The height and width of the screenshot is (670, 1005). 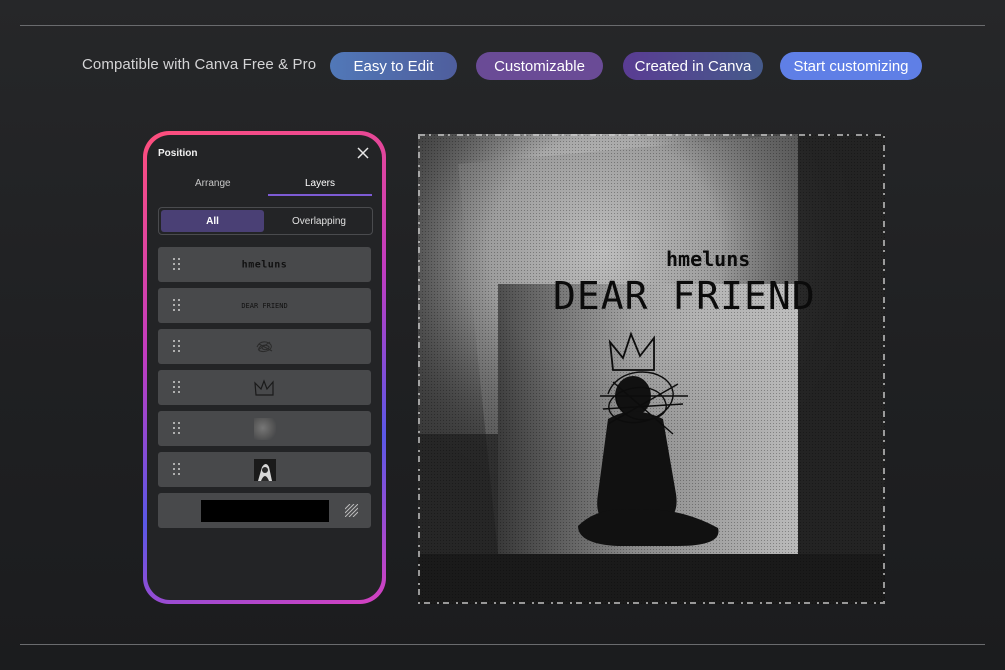 What do you see at coordinates (693, 66) in the screenshot?
I see `created-in-canva-badge: Created in Canva` at bounding box center [693, 66].